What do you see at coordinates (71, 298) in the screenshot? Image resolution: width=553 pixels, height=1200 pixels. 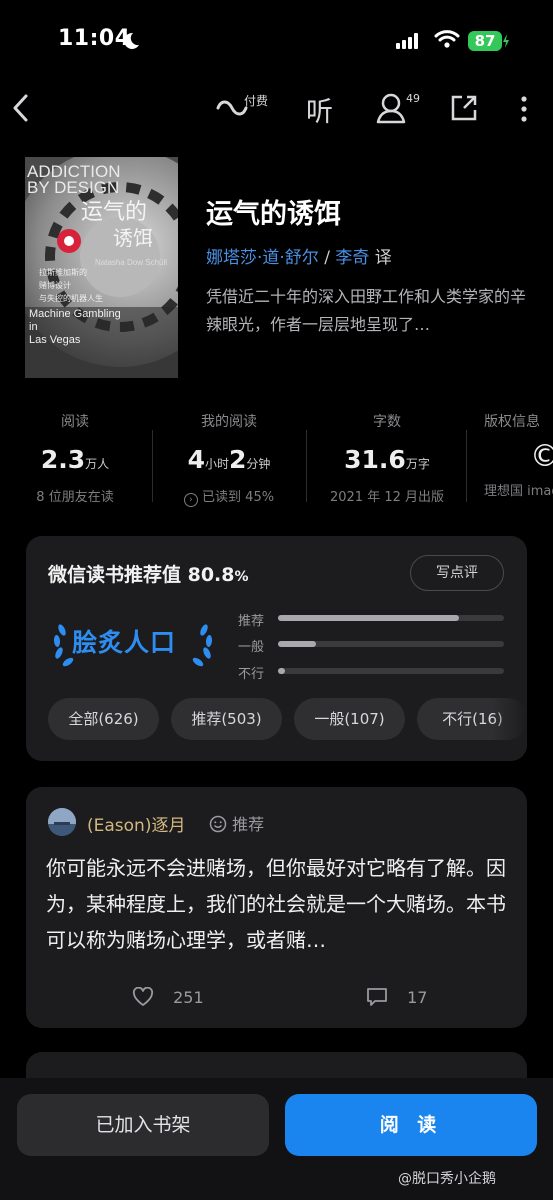 I see `cover-cn-line: 与失控的机器人生` at bounding box center [71, 298].